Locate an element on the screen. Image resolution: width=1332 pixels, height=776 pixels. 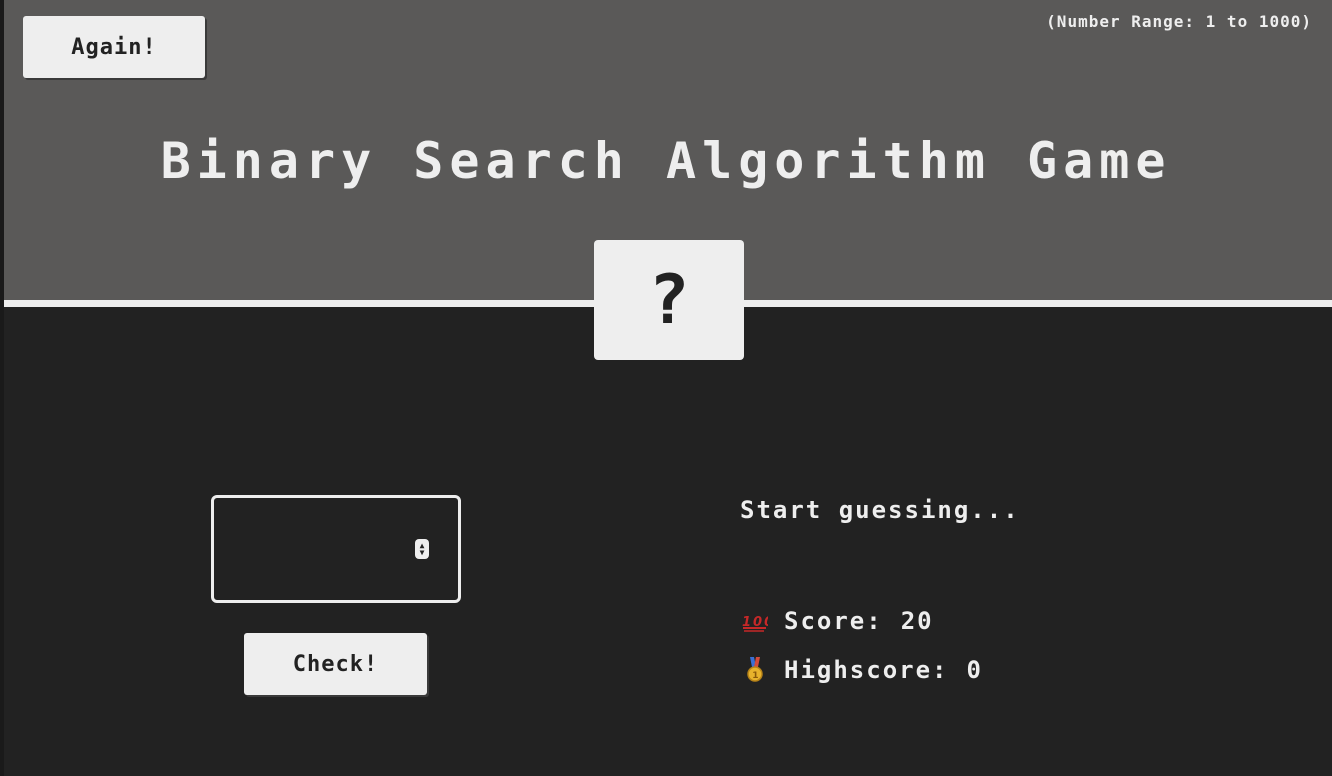
score-label: Score: is located at coordinates (833, 621).